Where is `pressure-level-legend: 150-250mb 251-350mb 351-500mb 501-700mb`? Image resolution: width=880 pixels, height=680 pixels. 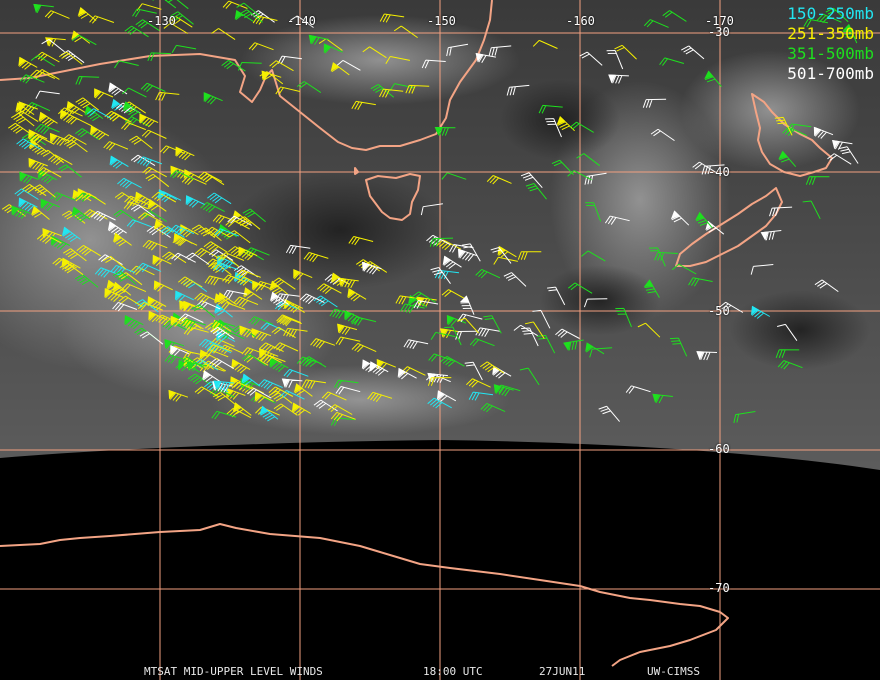 pressure-level-legend: 150-250mb 251-350mb 351-500mb 501-700mb is located at coordinates (830, 44).